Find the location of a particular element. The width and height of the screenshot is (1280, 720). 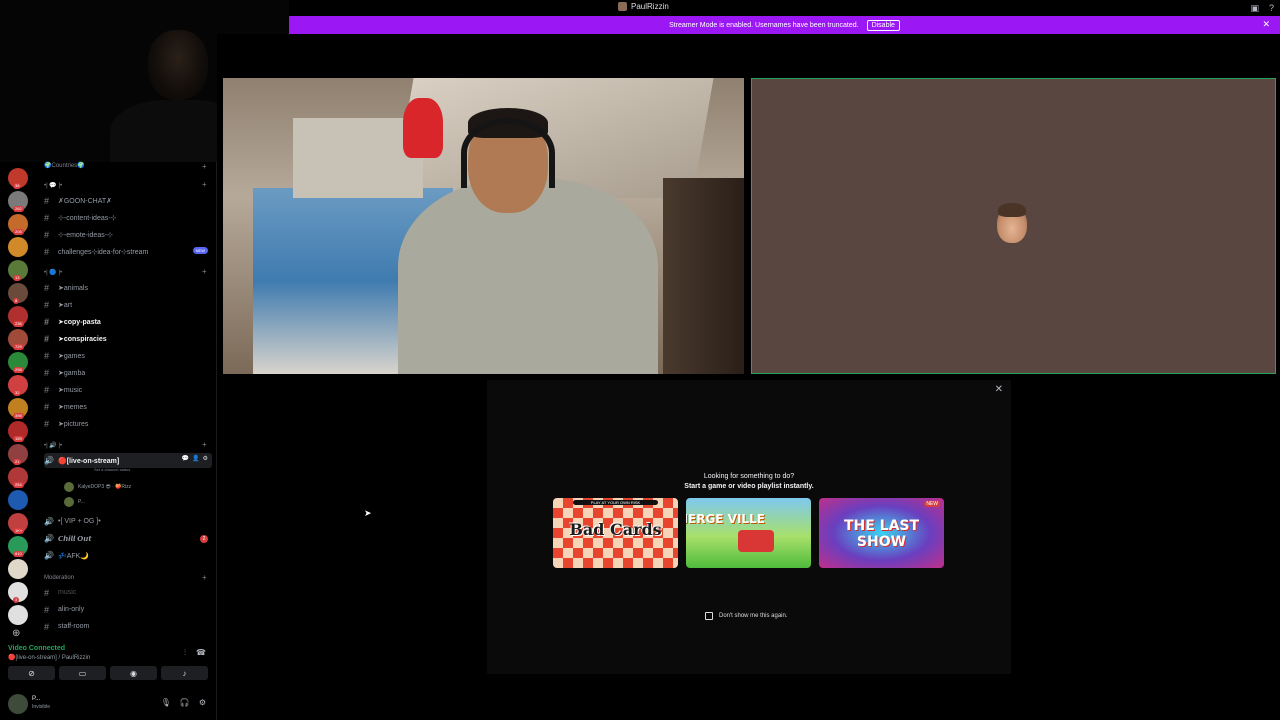

channel-item: # ➤music is located at coordinates (128, 389).